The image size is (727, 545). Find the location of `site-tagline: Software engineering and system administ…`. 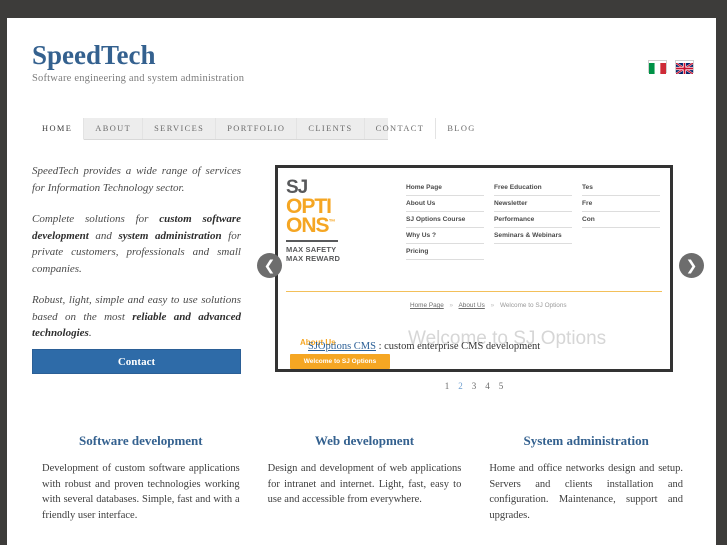

site-tagline: Software engineering and system administ… is located at coordinates (138, 78).